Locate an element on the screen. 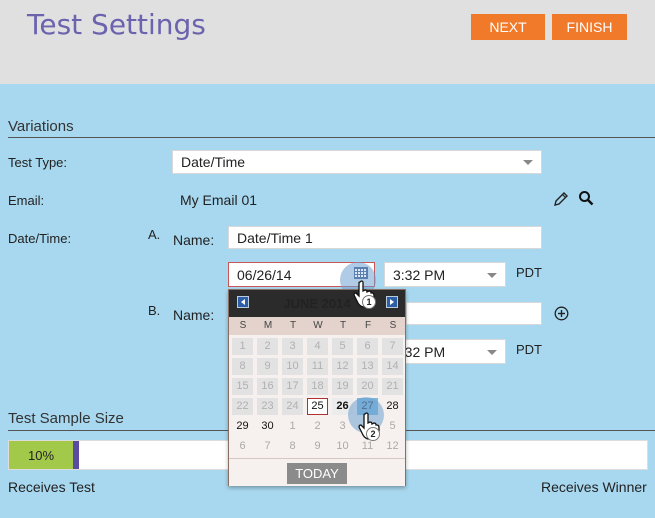  calendar-day: 29 is located at coordinates (242, 426).